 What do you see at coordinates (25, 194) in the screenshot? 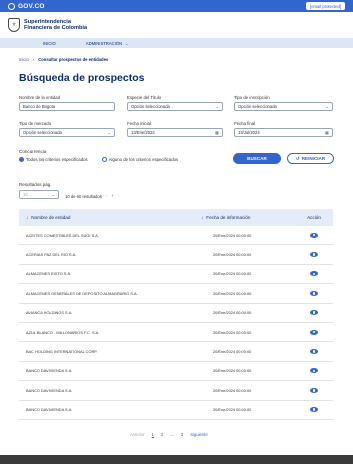
I see `results-per-page-value: 10` at bounding box center [25, 194].